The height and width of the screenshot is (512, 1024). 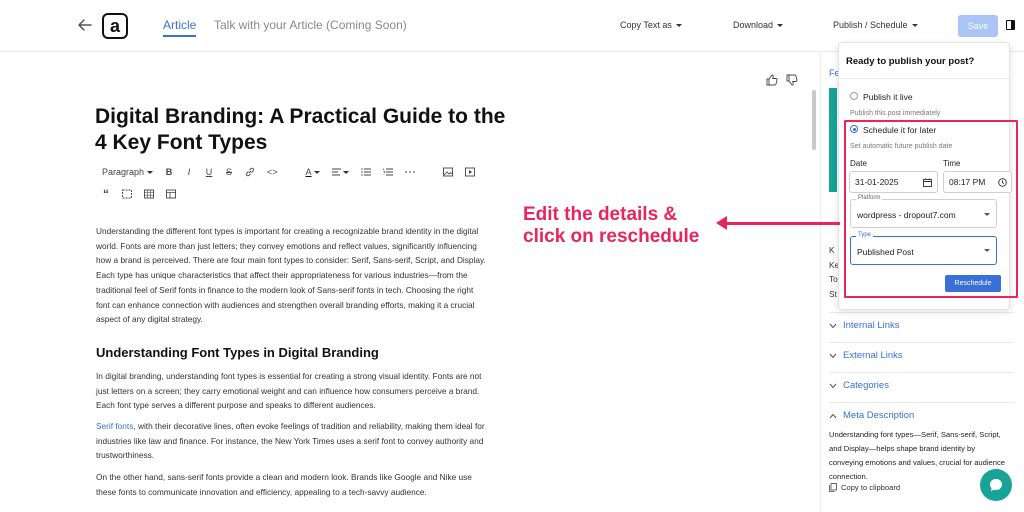 I want to click on active-tab-indicator, so click(x=179, y=36).